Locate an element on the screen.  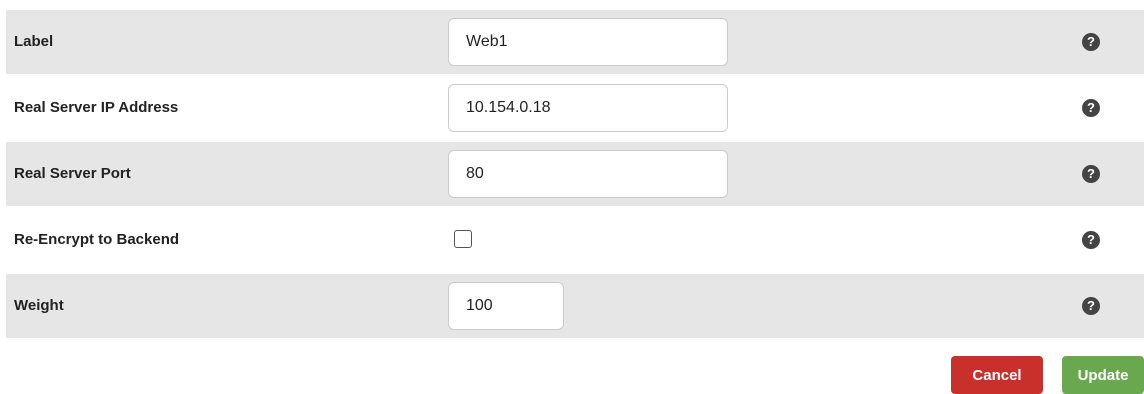
label-input is located at coordinates (588, 42).